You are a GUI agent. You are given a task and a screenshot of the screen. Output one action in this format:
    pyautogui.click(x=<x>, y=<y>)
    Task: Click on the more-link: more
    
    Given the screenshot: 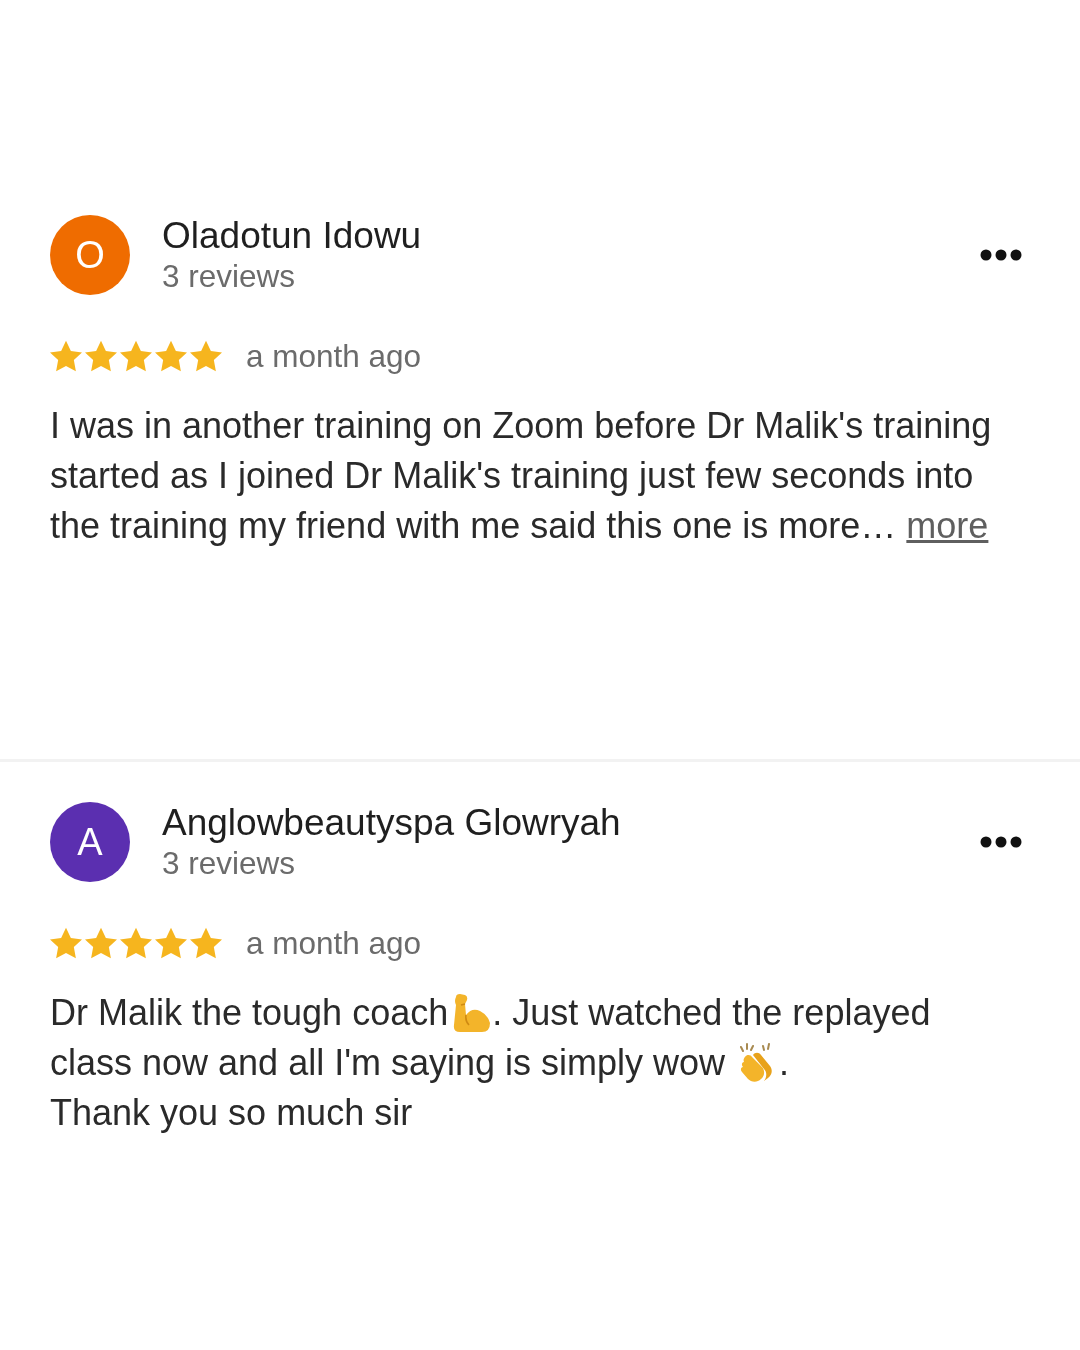 What is the action you would take?
    pyautogui.click(x=947, y=525)
    